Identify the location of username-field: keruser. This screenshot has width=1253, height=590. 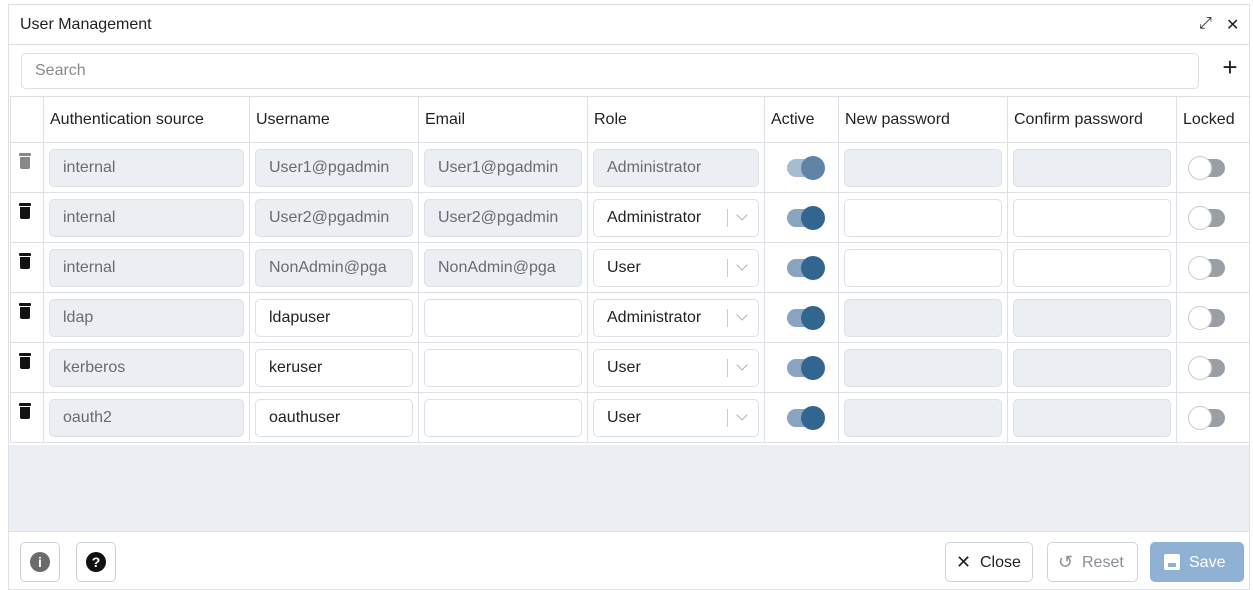
(334, 368).